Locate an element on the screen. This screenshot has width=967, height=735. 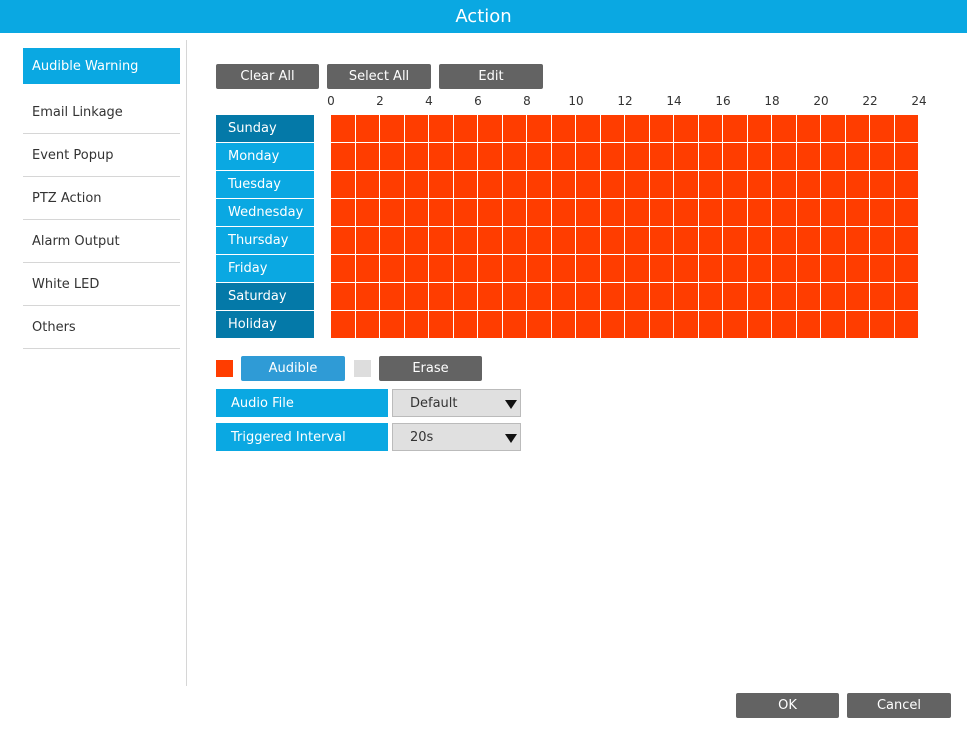
triggered-interval-select: 20s is located at coordinates (456, 437).